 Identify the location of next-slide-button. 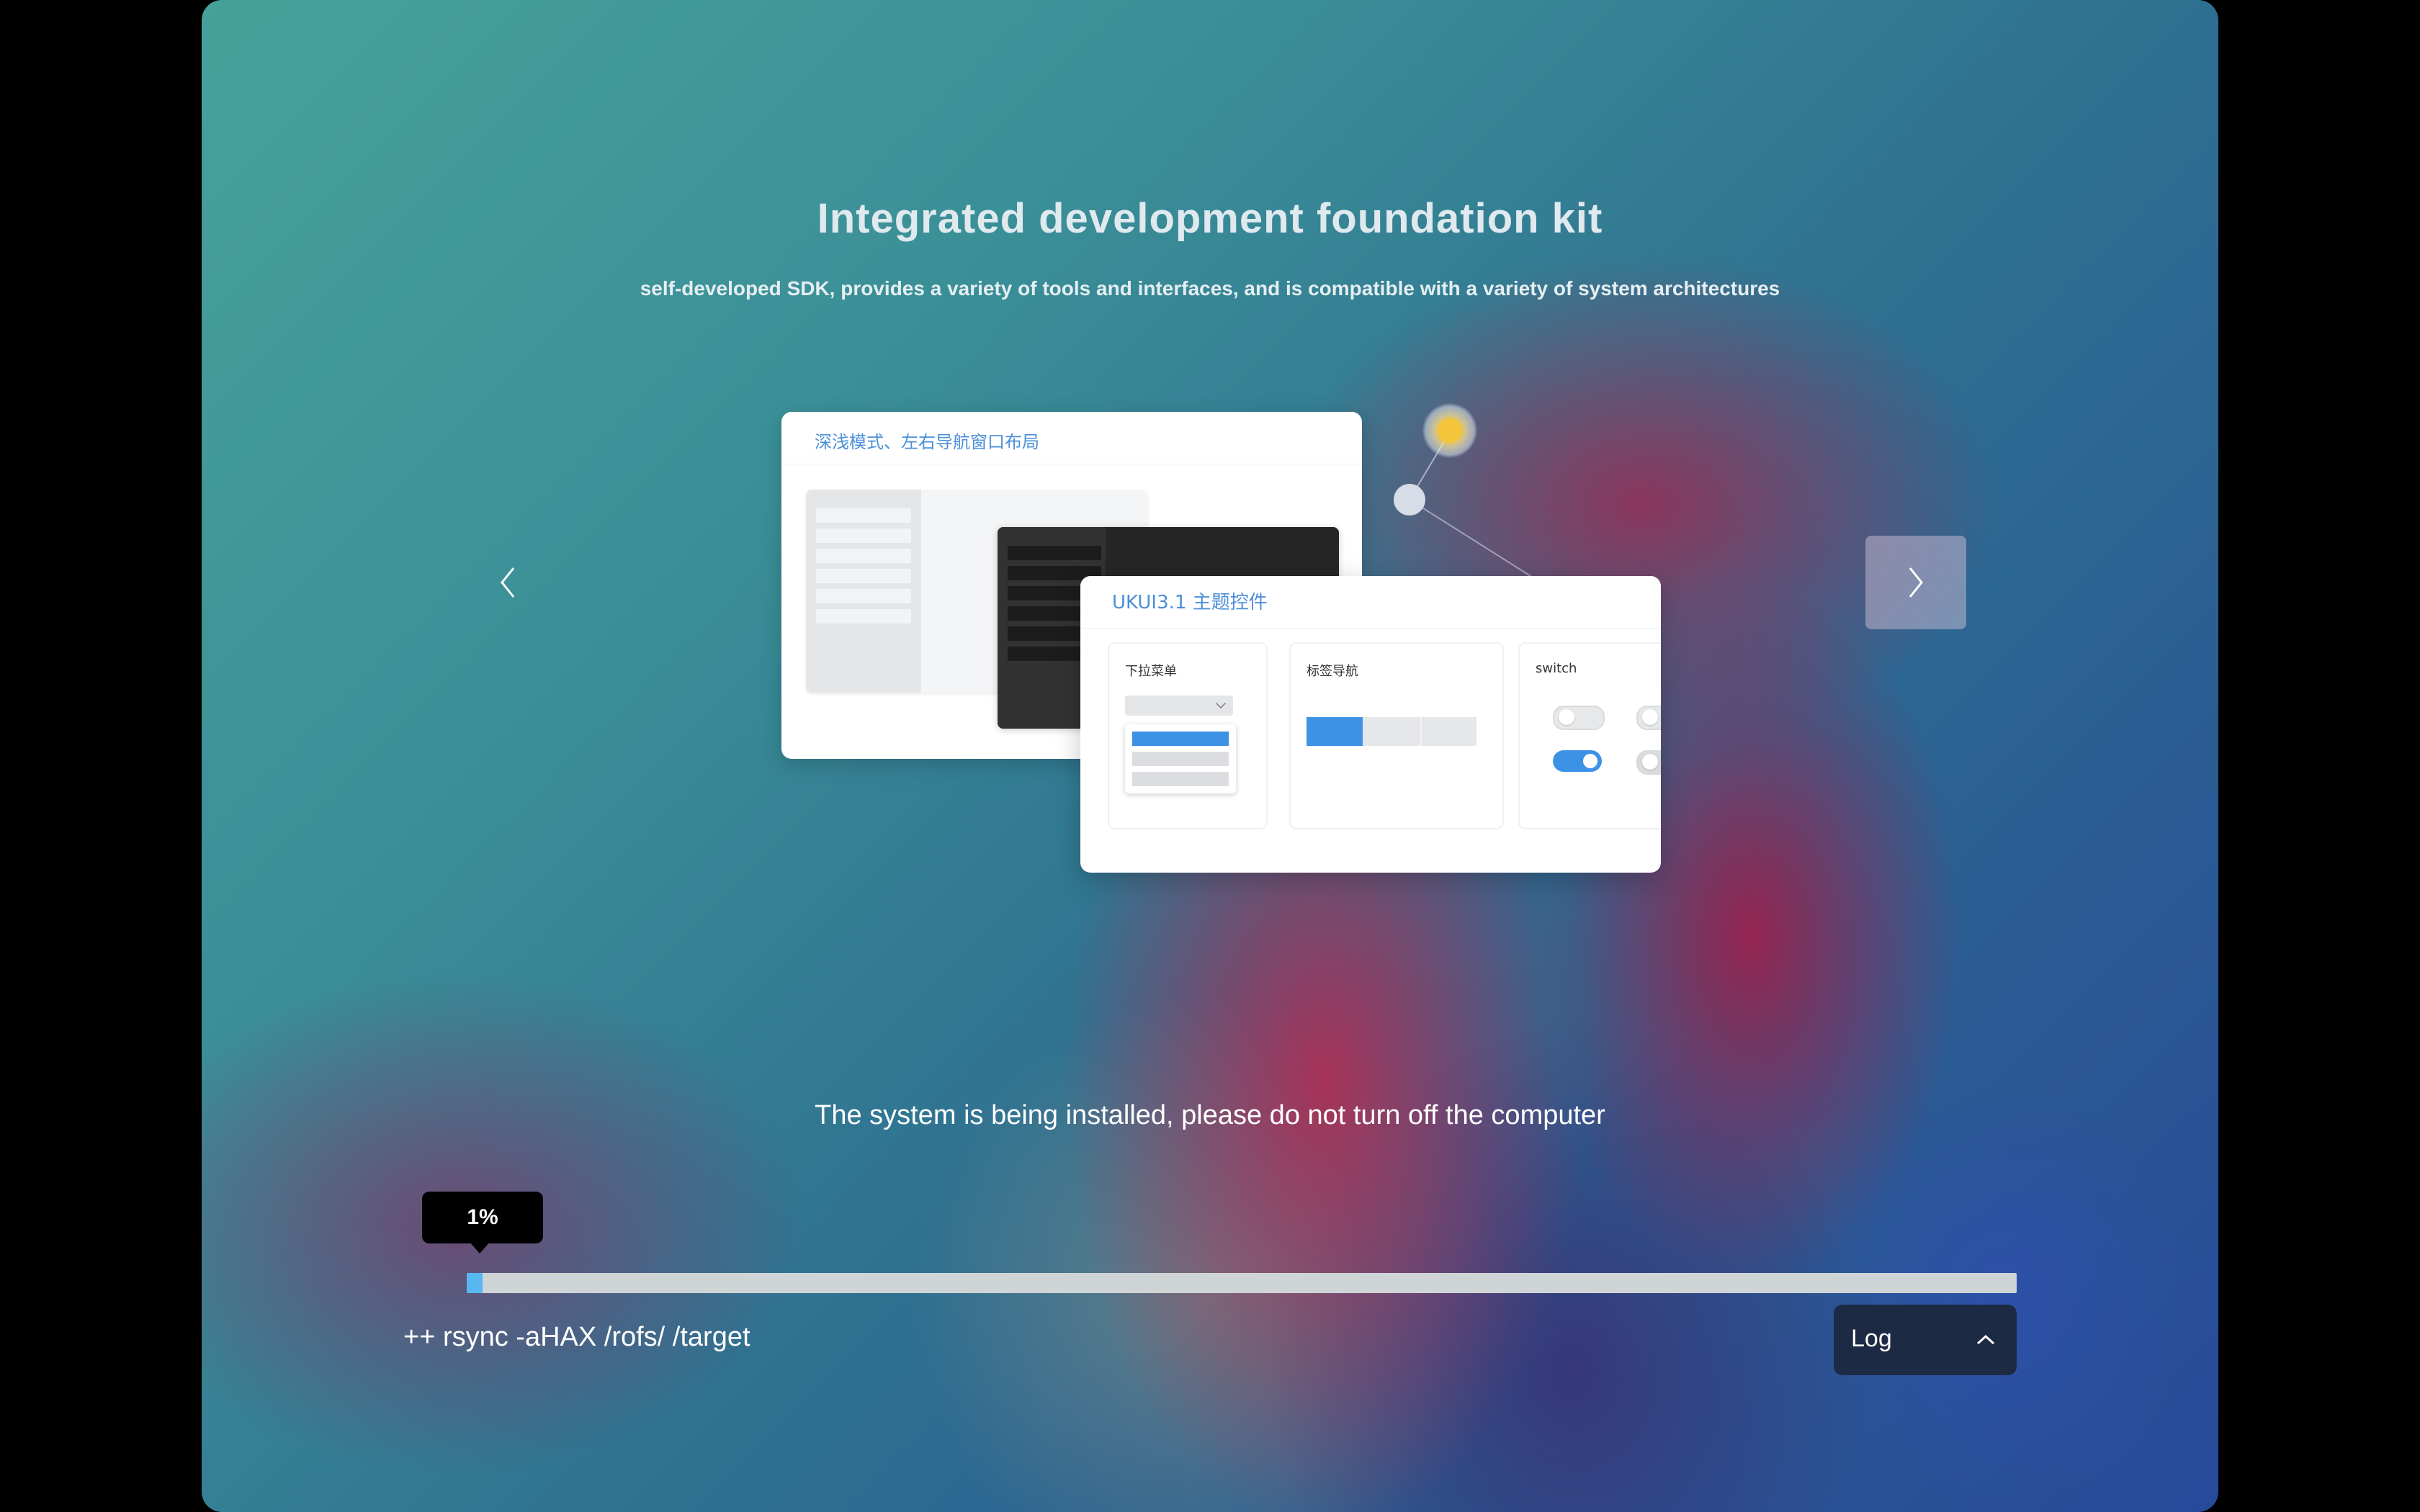
(1916, 582).